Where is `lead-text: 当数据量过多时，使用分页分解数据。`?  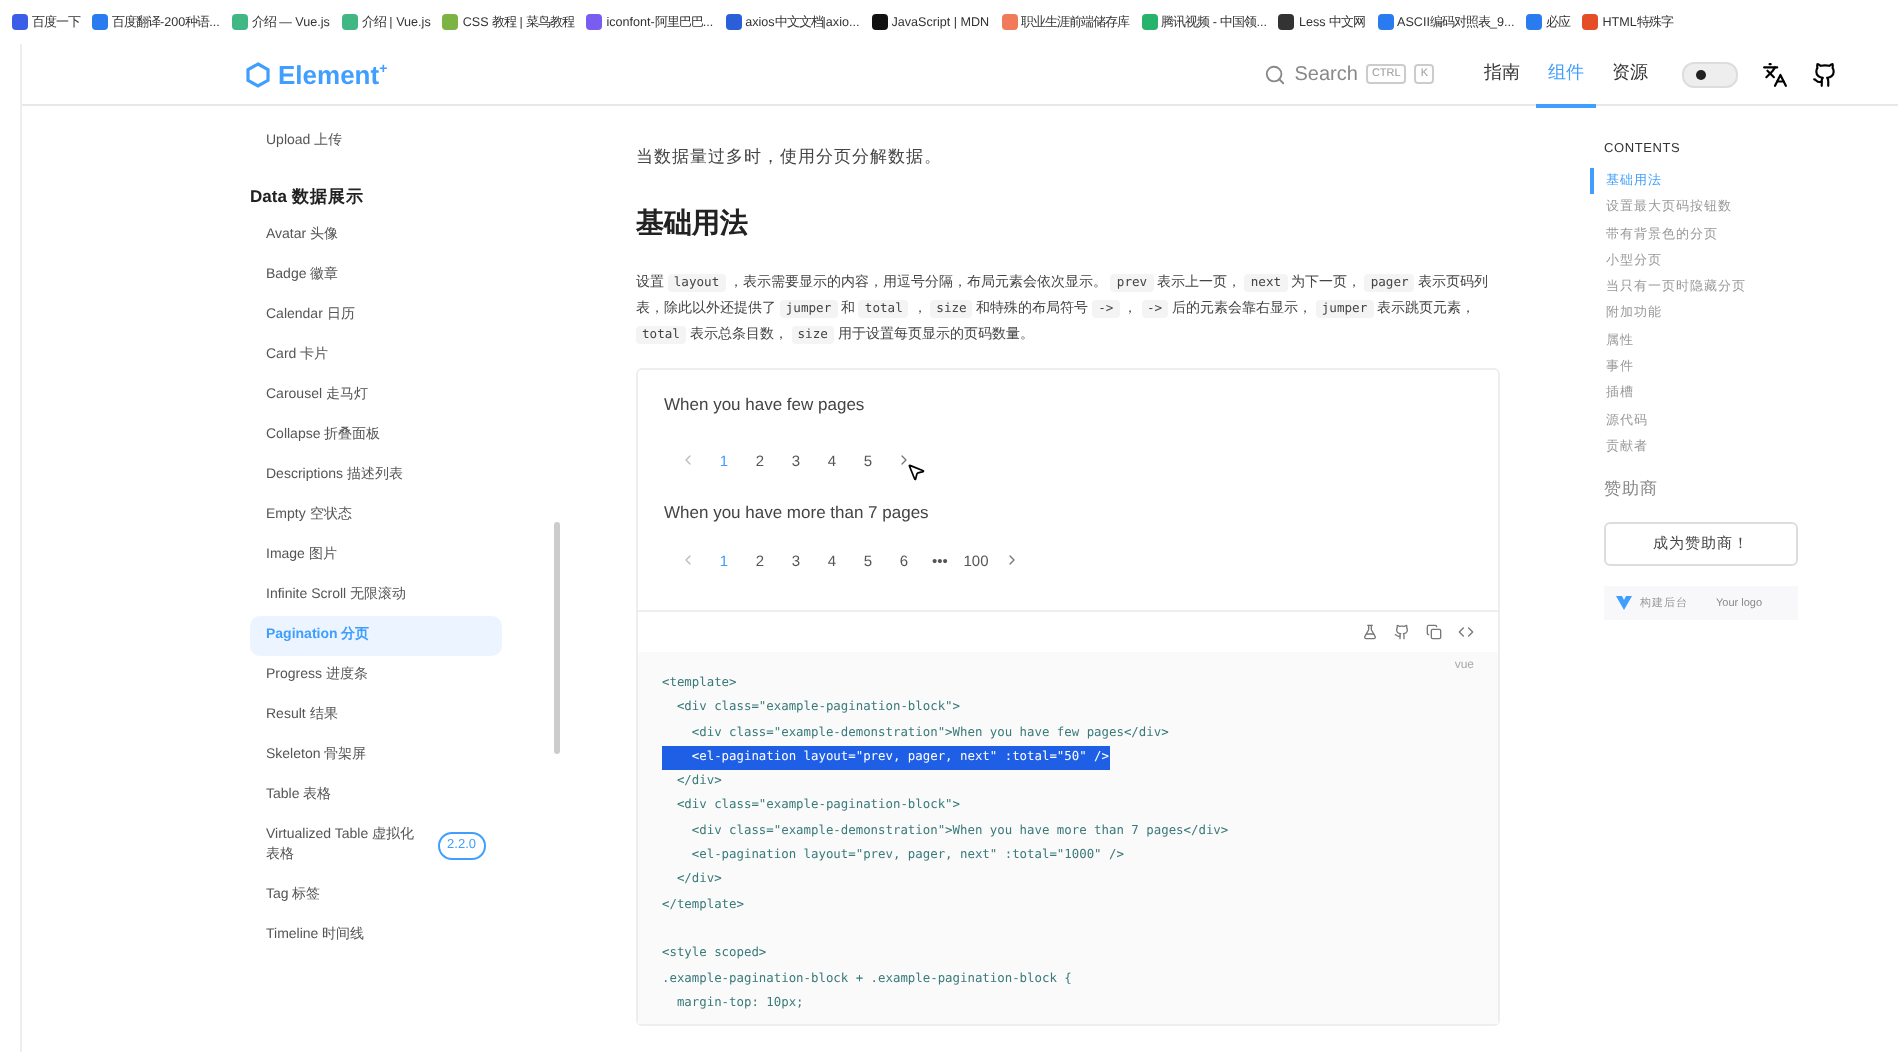 lead-text: 当数据量过多时，使用分页分解数据。 is located at coordinates (790, 158).